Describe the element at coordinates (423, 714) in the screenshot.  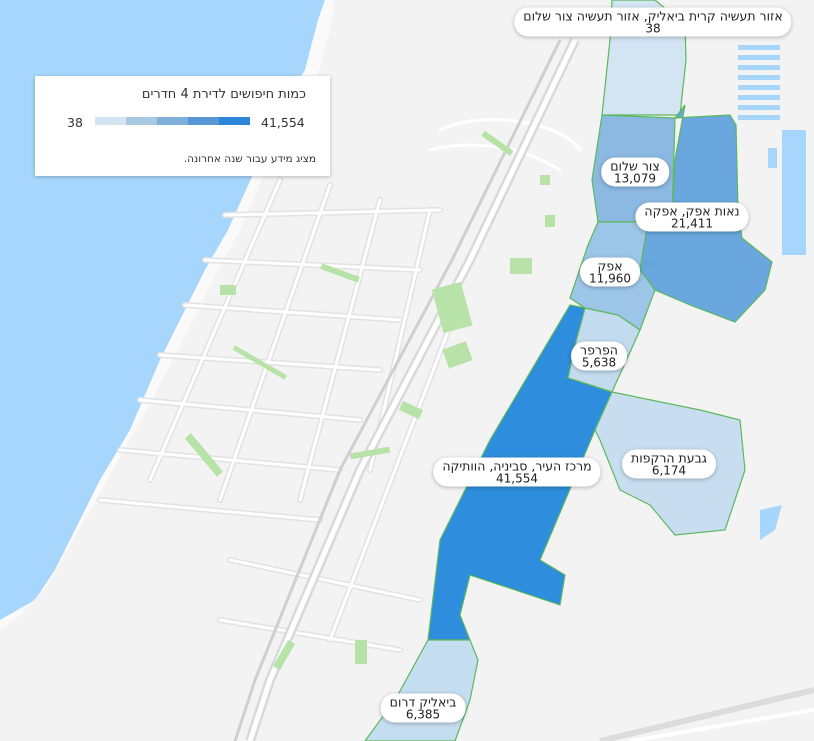
I see `neighborhood-value: 6,385` at that location.